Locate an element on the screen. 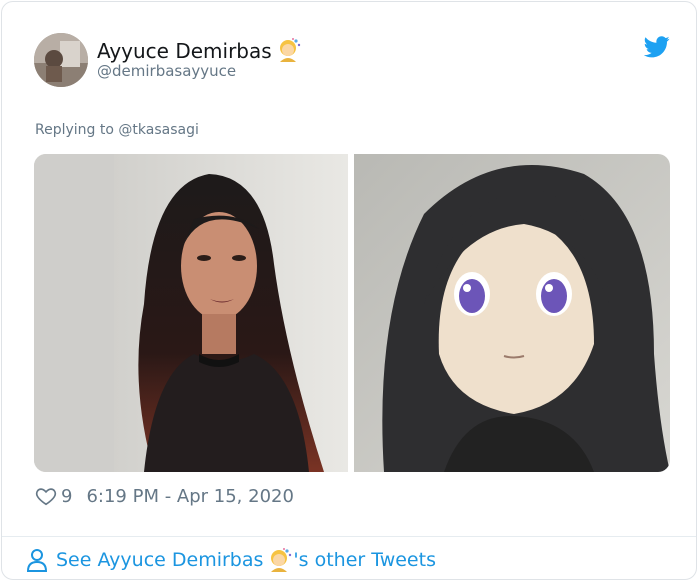 Image resolution: width=700 pixels, height=583 pixels. tweet-meta: 9 6:19 PM - Apr 15, 2020 is located at coordinates (164, 496).